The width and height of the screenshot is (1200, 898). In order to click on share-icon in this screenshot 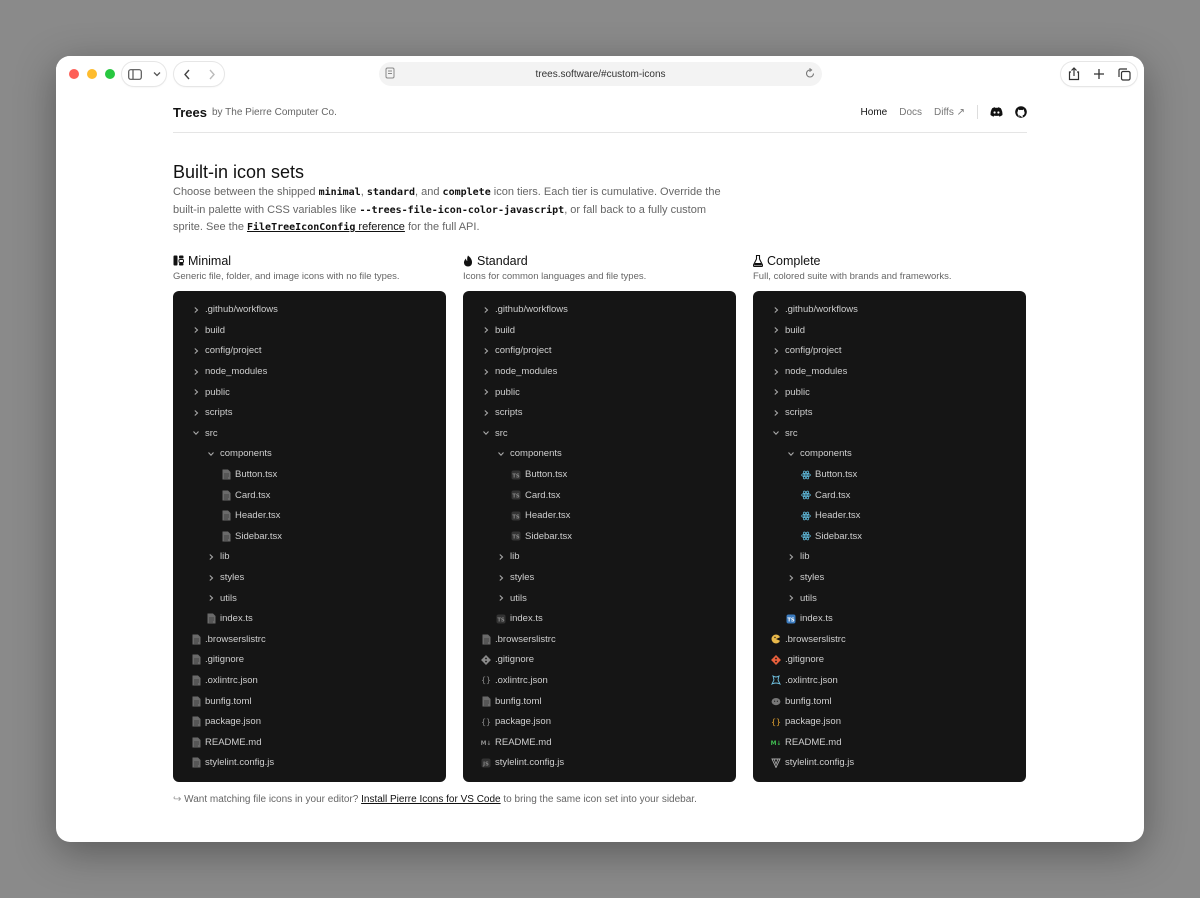, I will do `click(1074, 74)`.